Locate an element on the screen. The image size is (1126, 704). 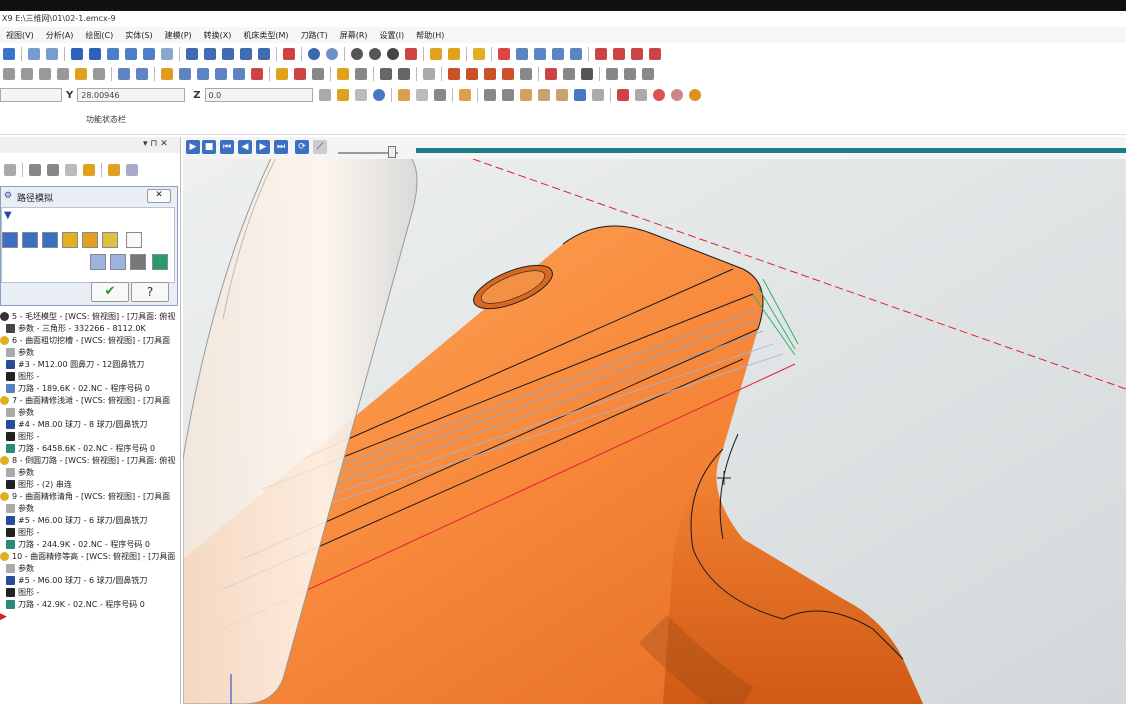
show-endpoints-button is located at coordinates (110, 240).